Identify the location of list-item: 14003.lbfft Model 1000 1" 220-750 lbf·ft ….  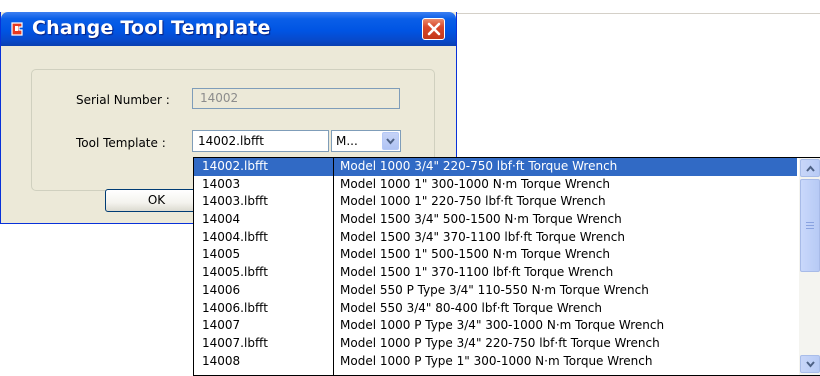
(495, 202).